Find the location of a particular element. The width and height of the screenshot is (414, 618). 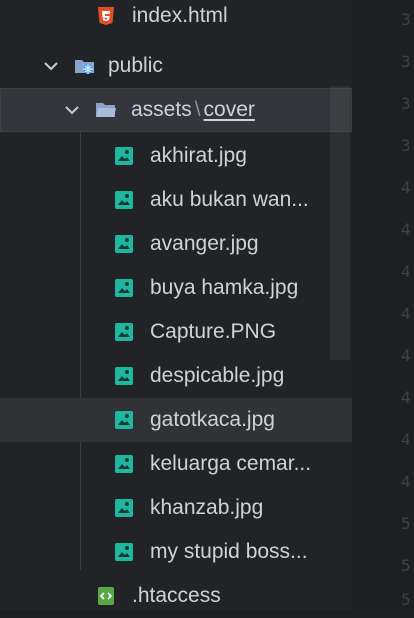

htaccess-file-icon is located at coordinates (106, 596).